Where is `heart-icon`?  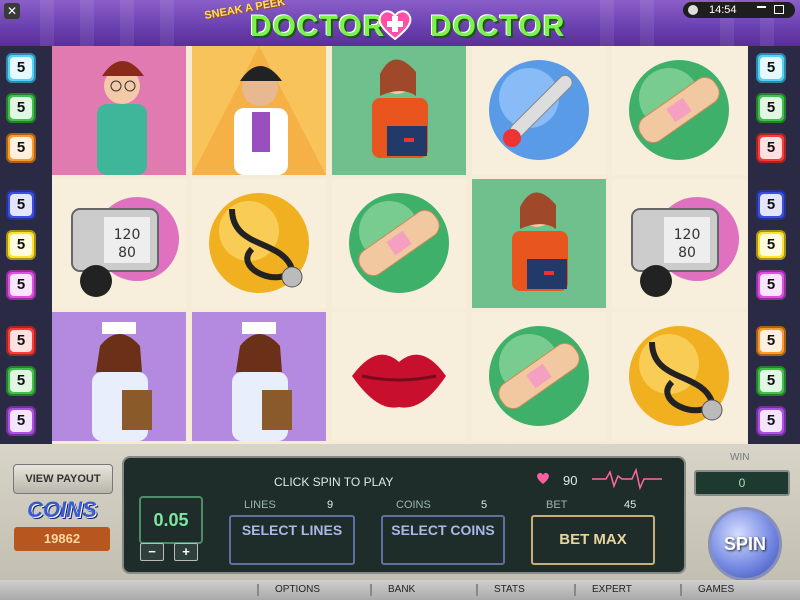 heart-icon is located at coordinates (543, 478).